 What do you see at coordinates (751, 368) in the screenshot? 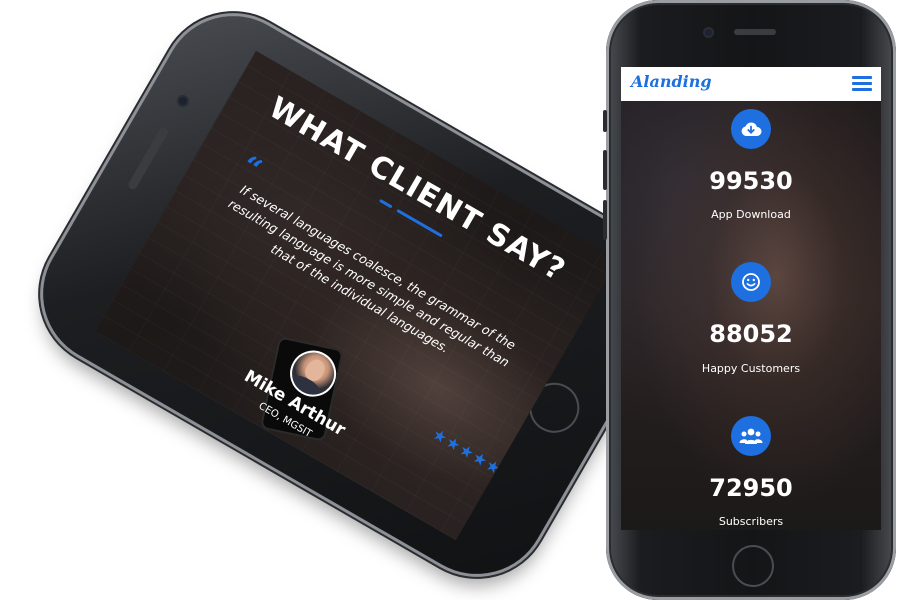
I see `stat-label-customers: Happy Customers` at bounding box center [751, 368].